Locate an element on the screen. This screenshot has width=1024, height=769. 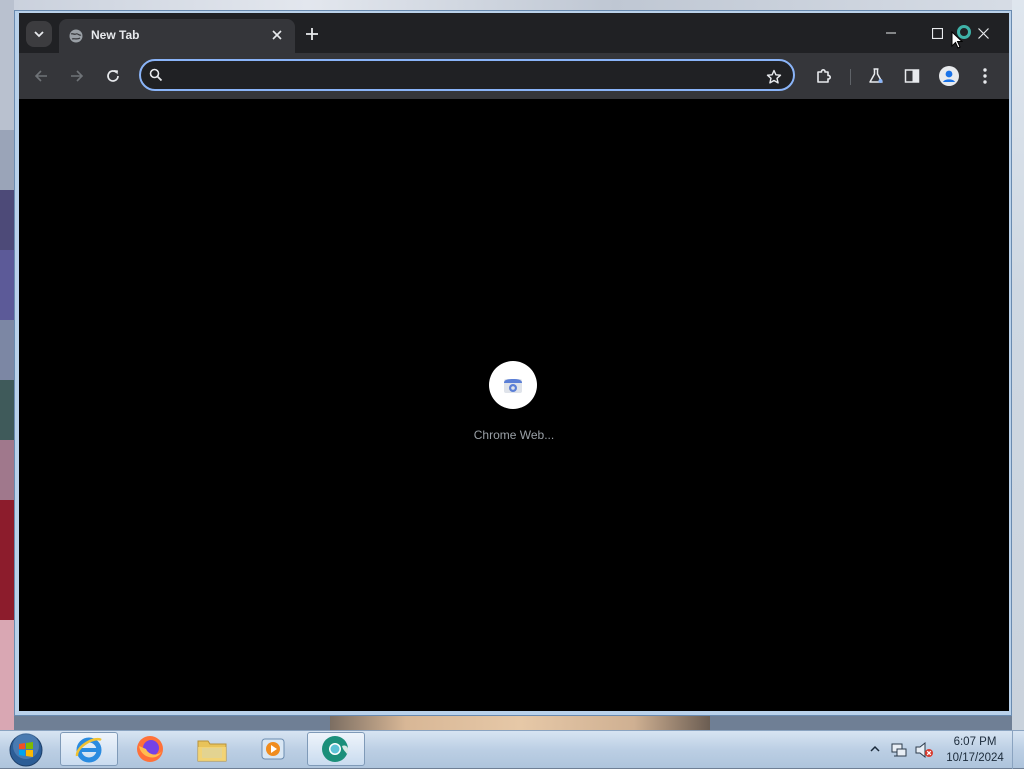
windows-orb-icon is located at coordinates (26, 750).